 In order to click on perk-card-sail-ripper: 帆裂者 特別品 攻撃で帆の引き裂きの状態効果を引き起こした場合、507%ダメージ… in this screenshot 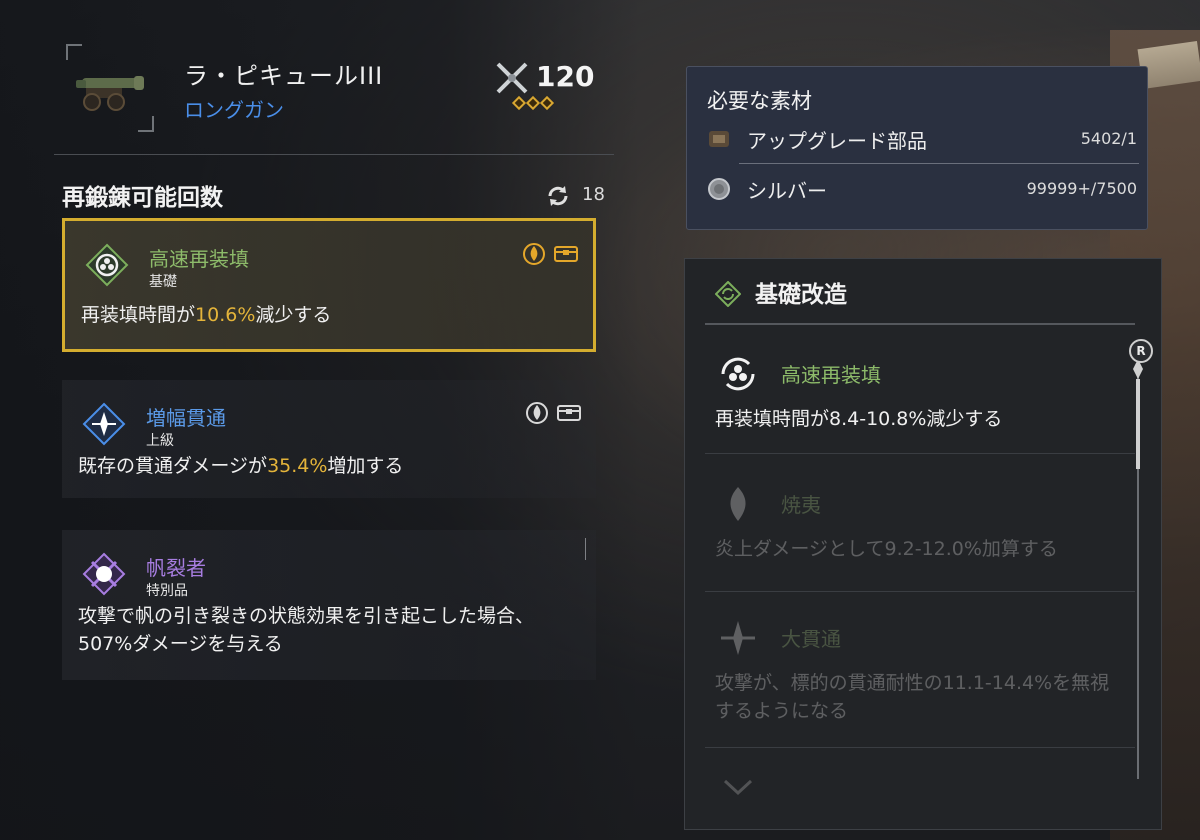, I will do `click(329, 605)`.